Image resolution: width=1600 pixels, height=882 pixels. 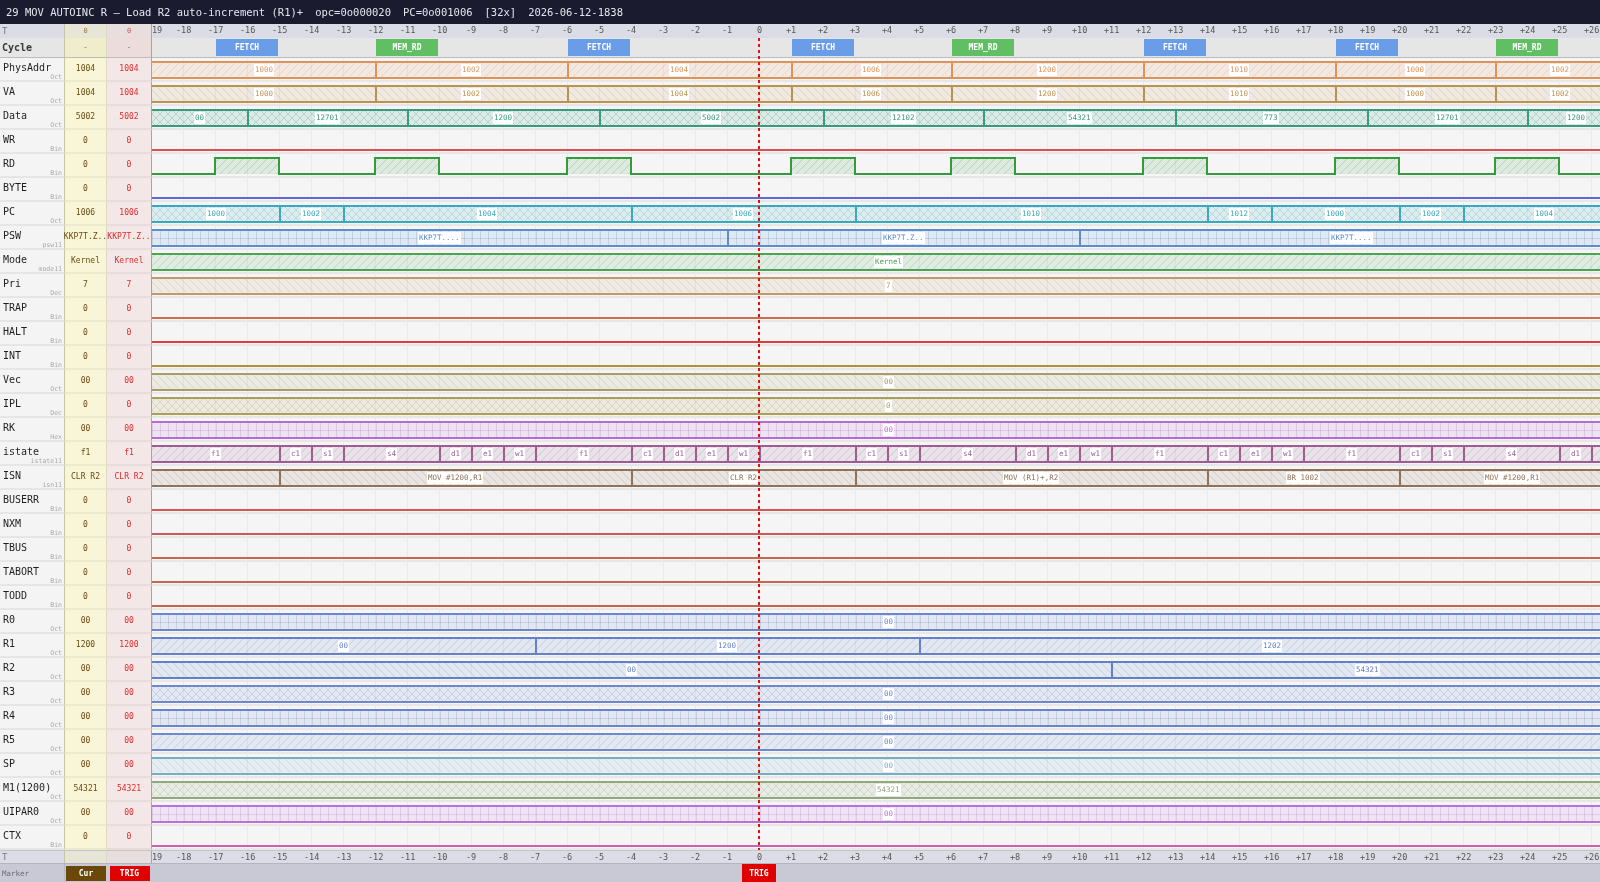 I want to click on tick-label: -7, so click(x=535, y=857).